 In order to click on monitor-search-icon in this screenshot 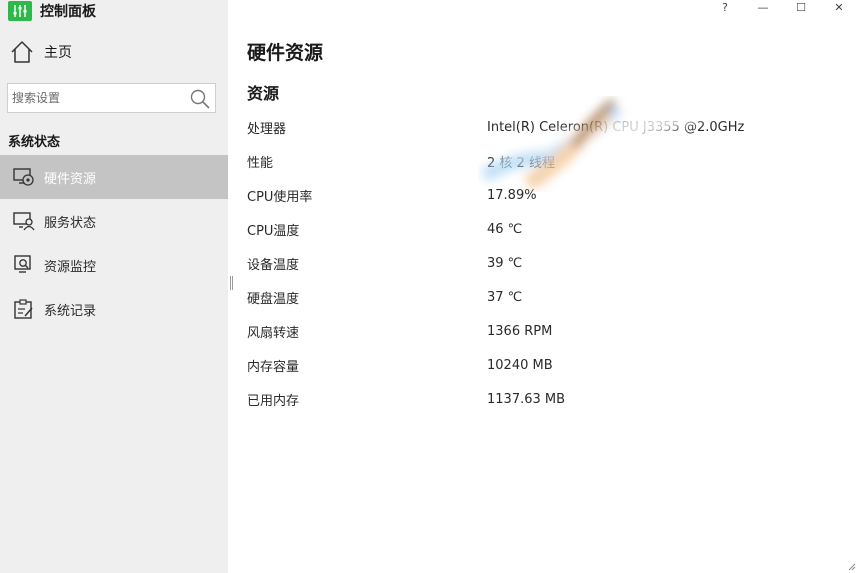, I will do `click(24, 265)`.